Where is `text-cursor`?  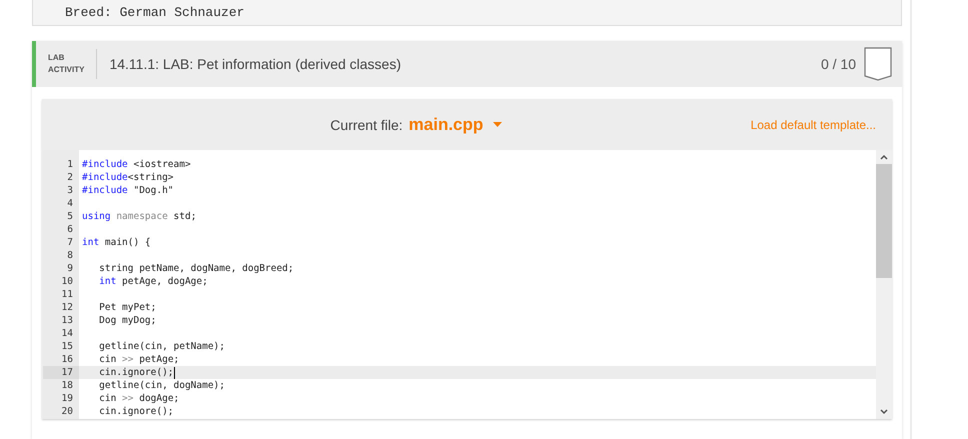
text-cursor is located at coordinates (174, 372).